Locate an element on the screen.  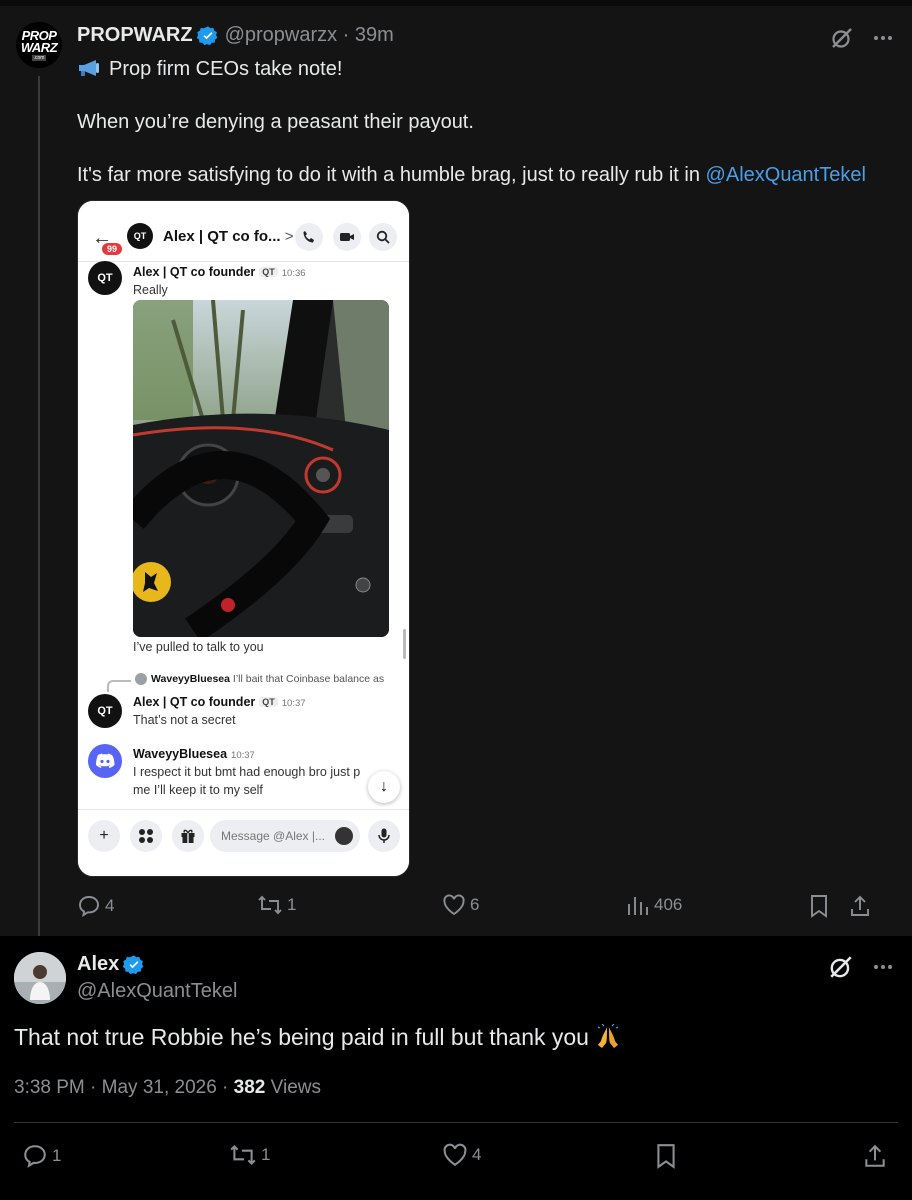
tweet-line-1: Prop firm CEOs take note! is located at coordinates (487, 69).